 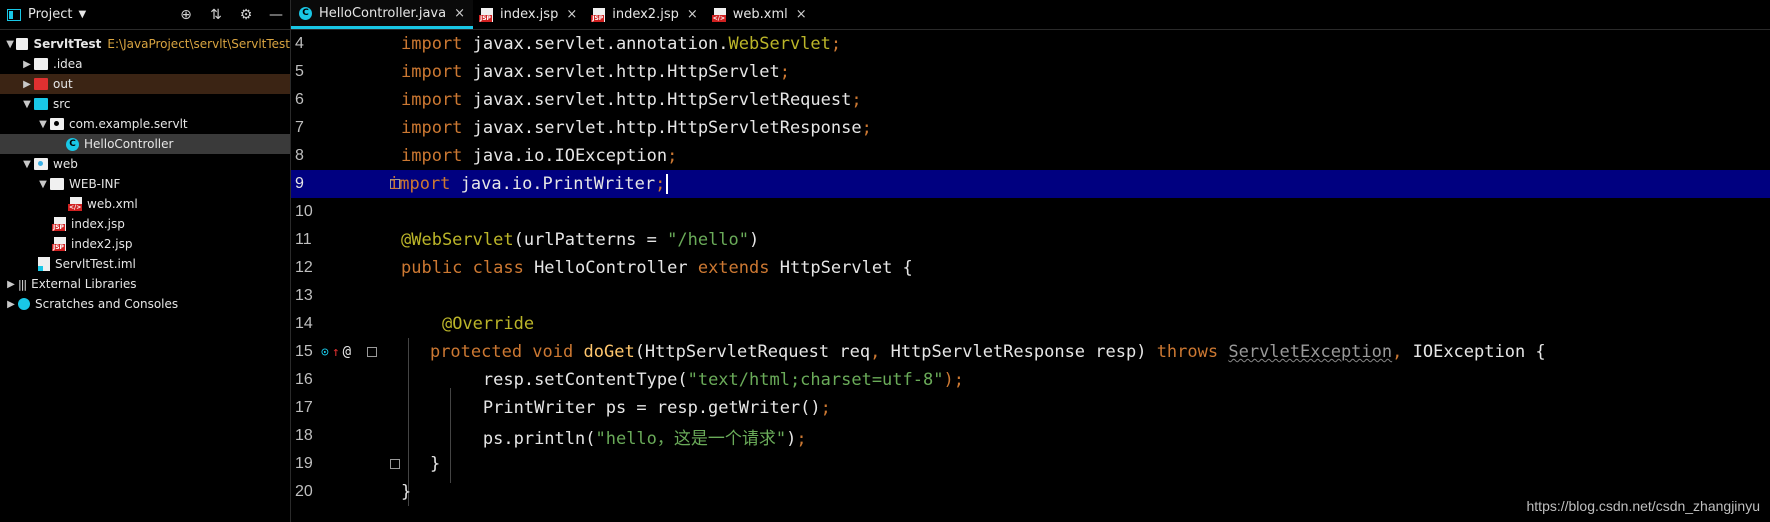 What do you see at coordinates (382, 14) in the screenshot?
I see `tab-hellocontroller-java: C HelloController.java ×` at bounding box center [382, 14].